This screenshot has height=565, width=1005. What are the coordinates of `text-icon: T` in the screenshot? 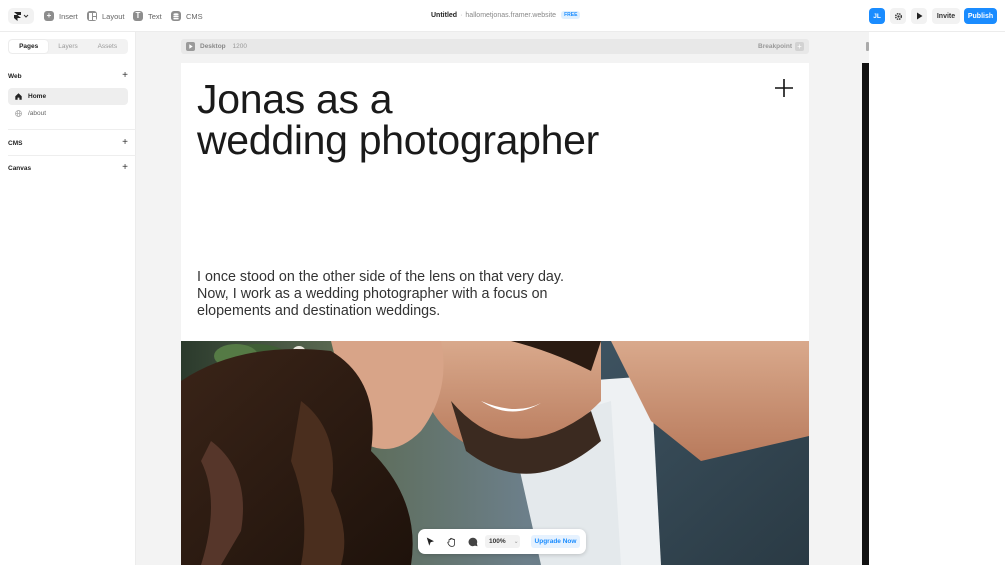 It's located at (138, 16).